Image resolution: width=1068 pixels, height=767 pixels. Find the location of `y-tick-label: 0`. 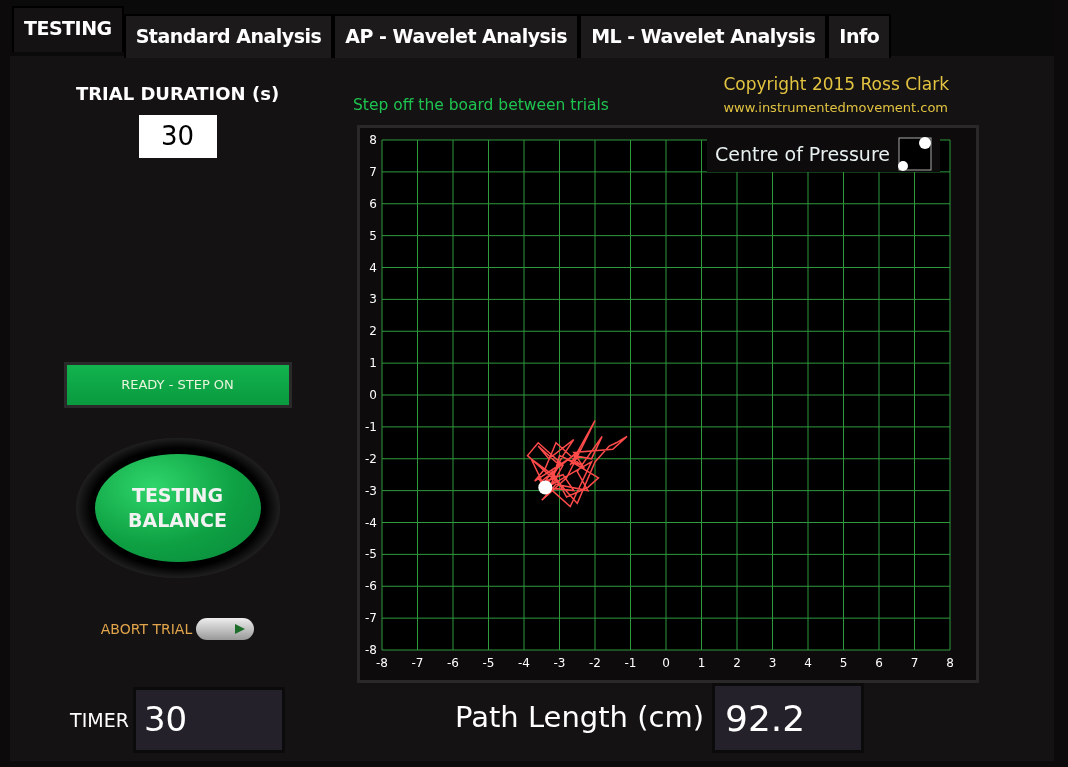

y-tick-label: 0 is located at coordinates (373, 395).